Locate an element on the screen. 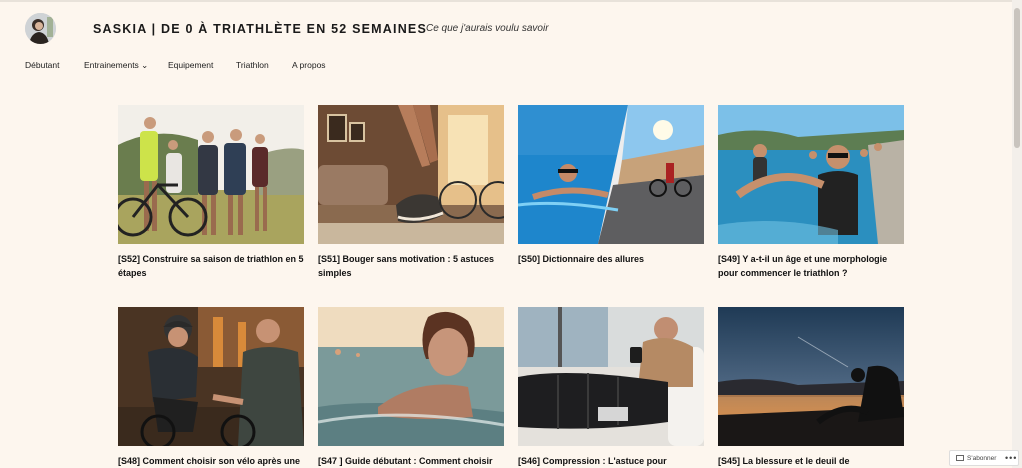 Image resolution: width=1022 pixels, height=468 pixels. site-avatar is located at coordinates (40, 28).